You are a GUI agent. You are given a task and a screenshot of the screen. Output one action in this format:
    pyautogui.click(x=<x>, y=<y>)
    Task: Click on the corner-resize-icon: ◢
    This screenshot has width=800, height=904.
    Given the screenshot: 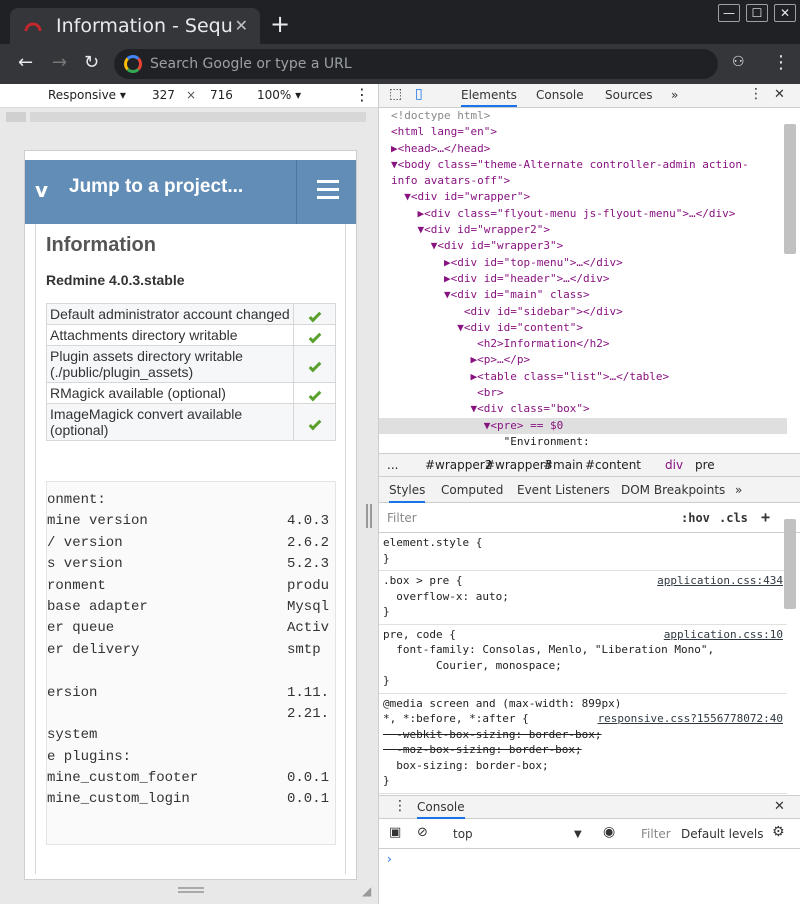 What is the action you would take?
    pyautogui.click(x=366, y=891)
    